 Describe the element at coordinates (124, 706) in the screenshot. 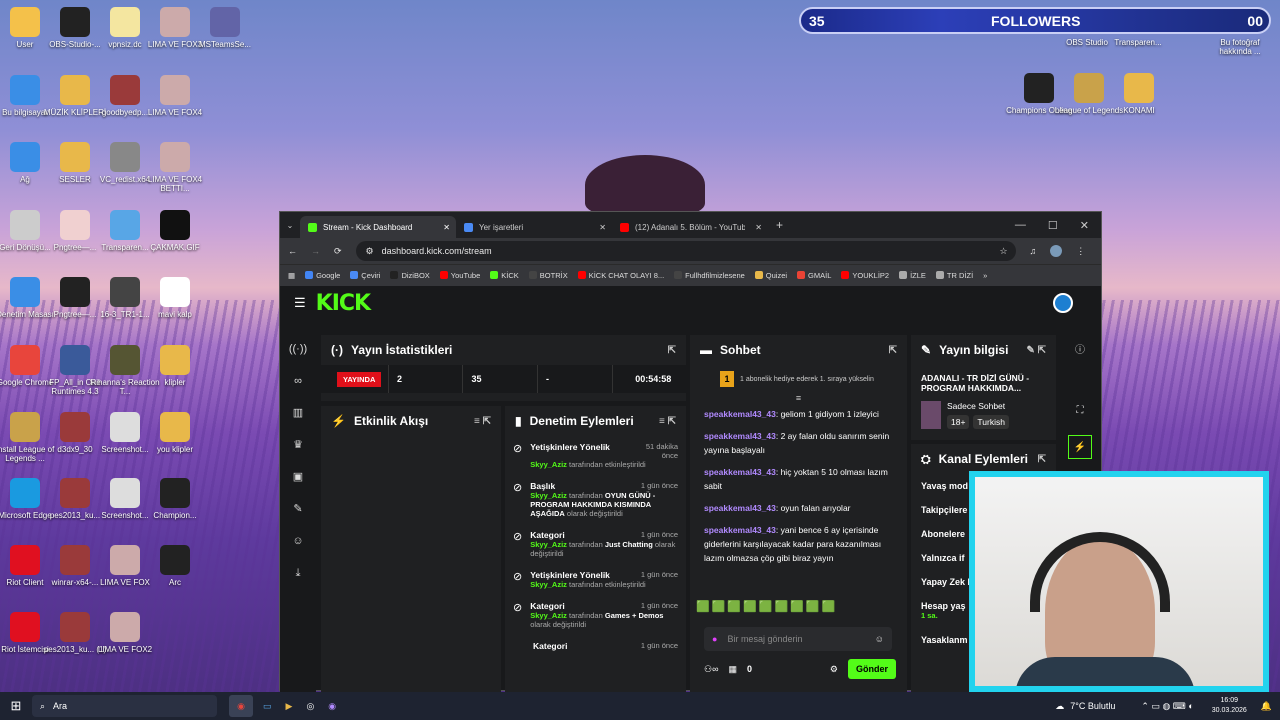

I see `taskbar-search: ⌕ Ara` at that location.